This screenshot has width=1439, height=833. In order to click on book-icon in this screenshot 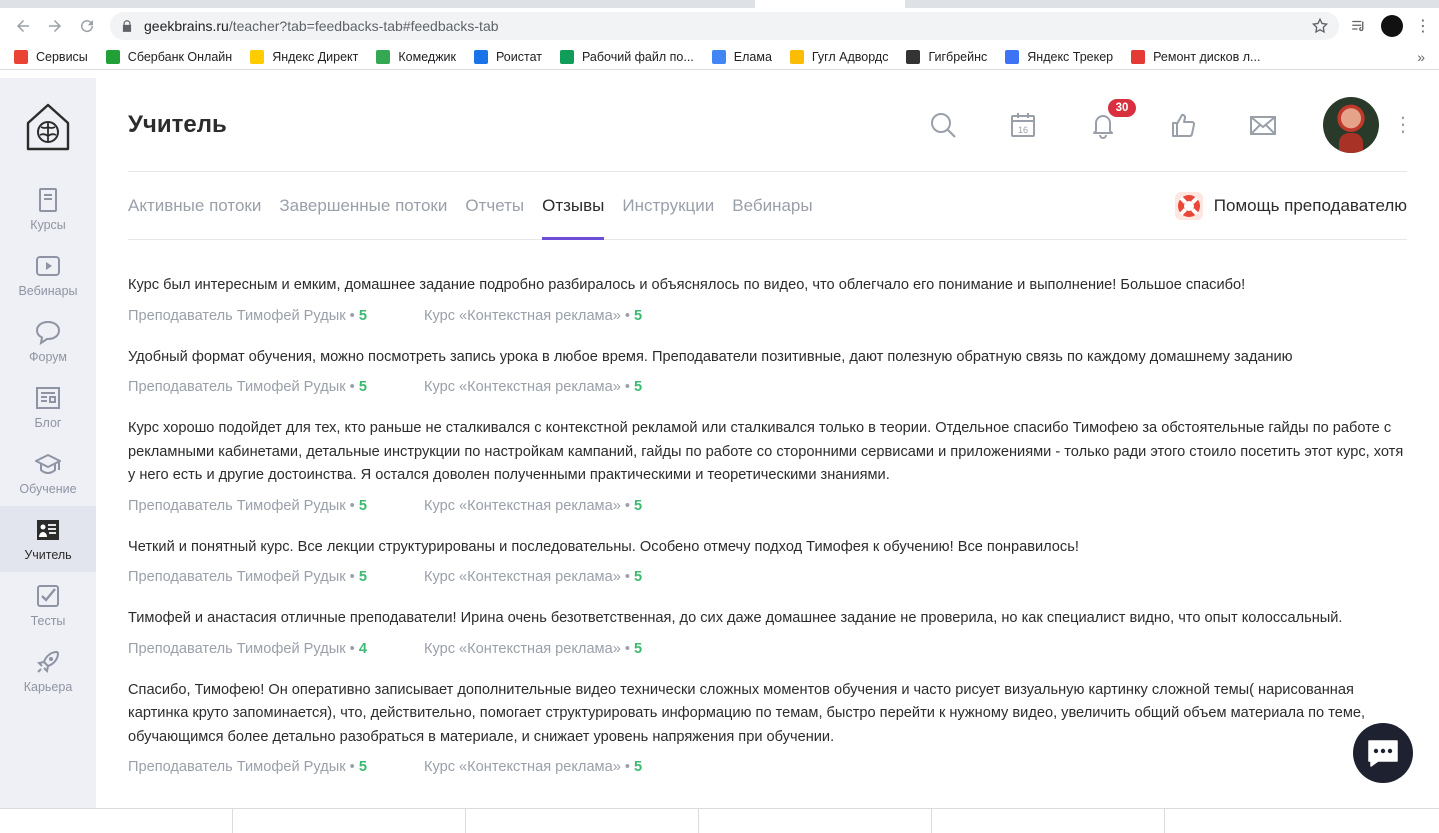, I will do `click(48, 199)`.